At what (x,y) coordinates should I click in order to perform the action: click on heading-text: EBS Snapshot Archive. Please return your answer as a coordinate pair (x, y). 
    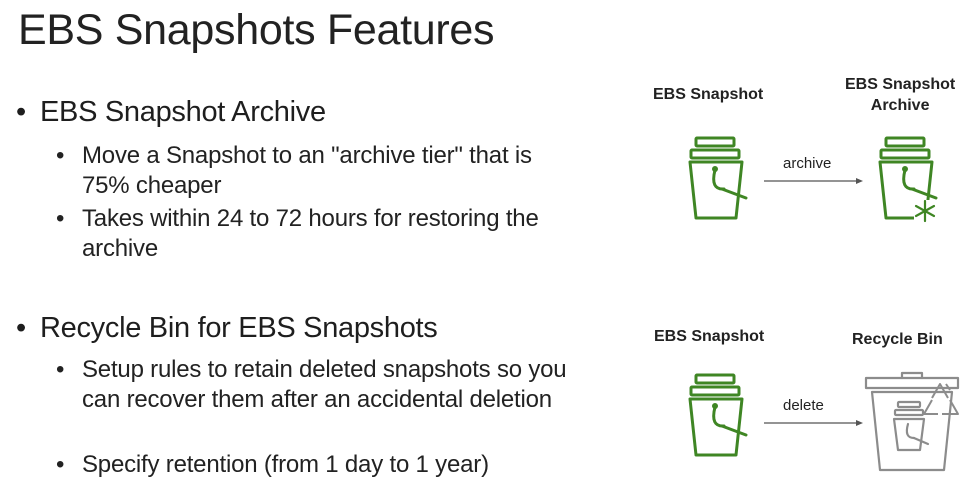
    Looking at the image, I should click on (183, 112).